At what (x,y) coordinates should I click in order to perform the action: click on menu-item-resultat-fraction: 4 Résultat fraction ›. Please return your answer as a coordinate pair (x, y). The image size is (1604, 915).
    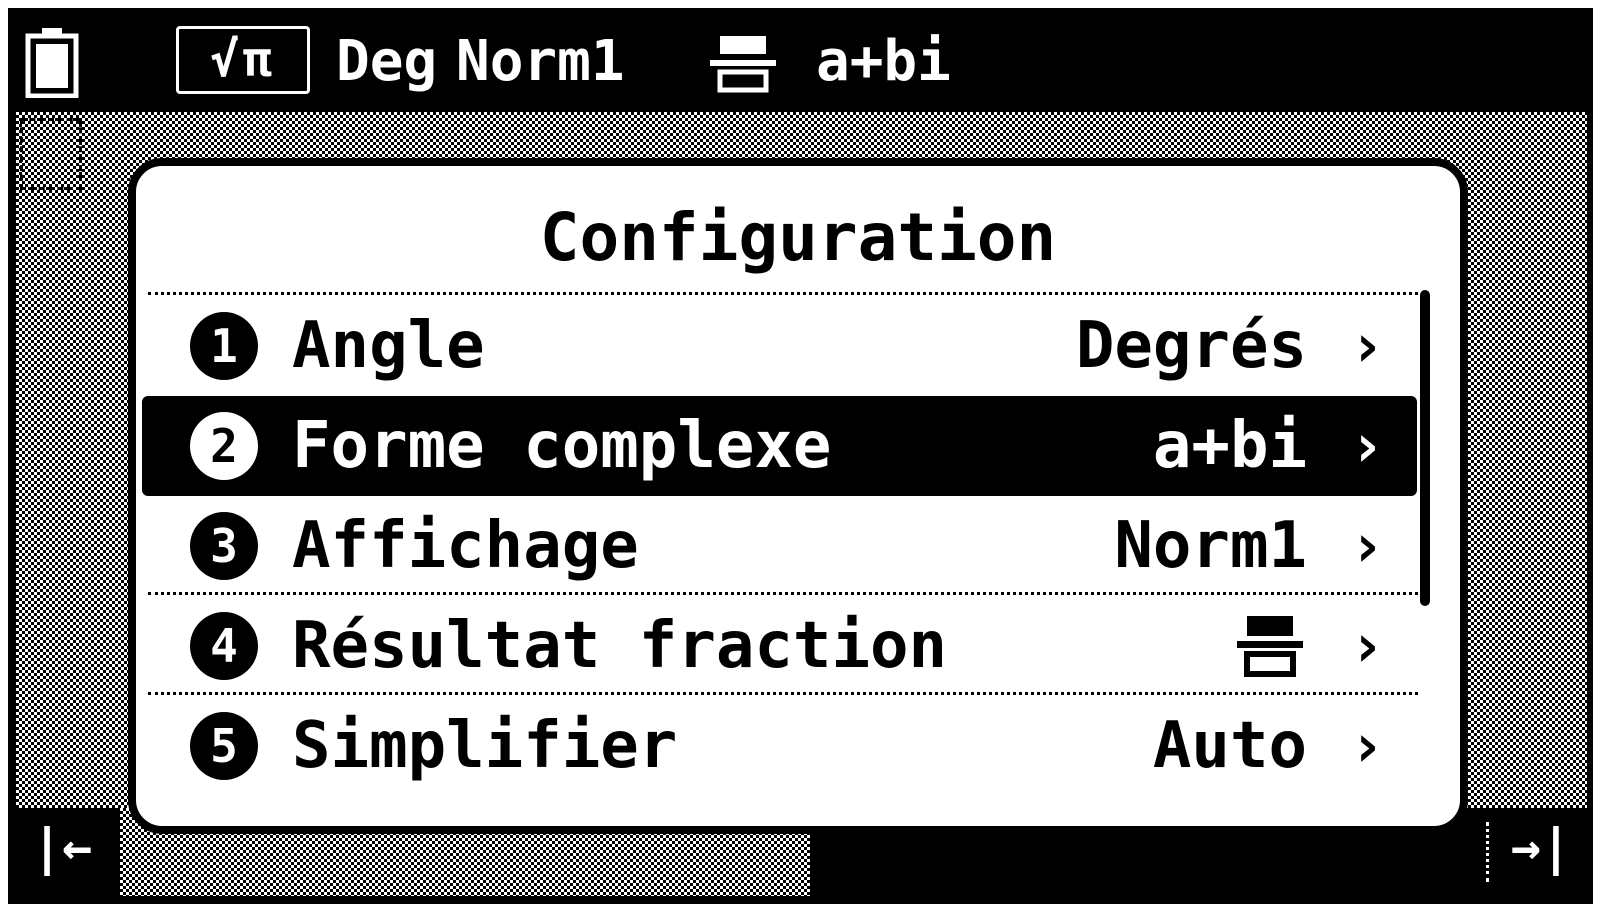
    Looking at the image, I should click on (779, 646).